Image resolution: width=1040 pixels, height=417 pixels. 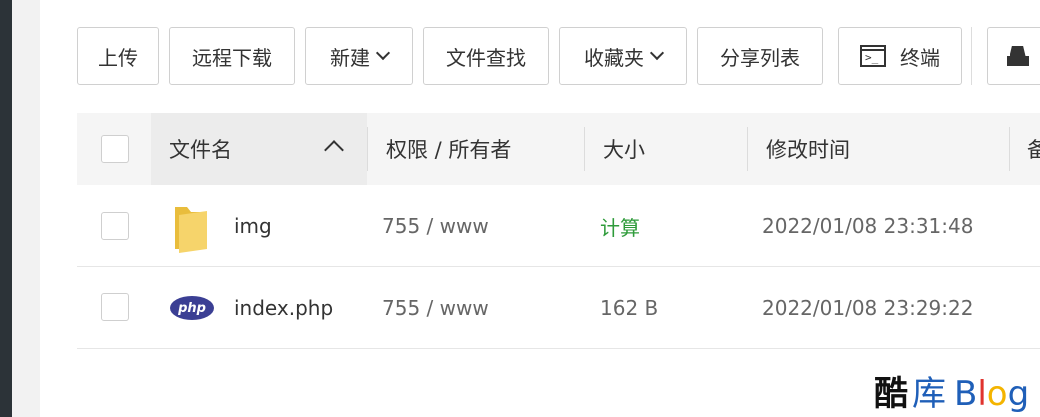 I want to click on share-list-label: 分享列表, so click(x=760, y=57).